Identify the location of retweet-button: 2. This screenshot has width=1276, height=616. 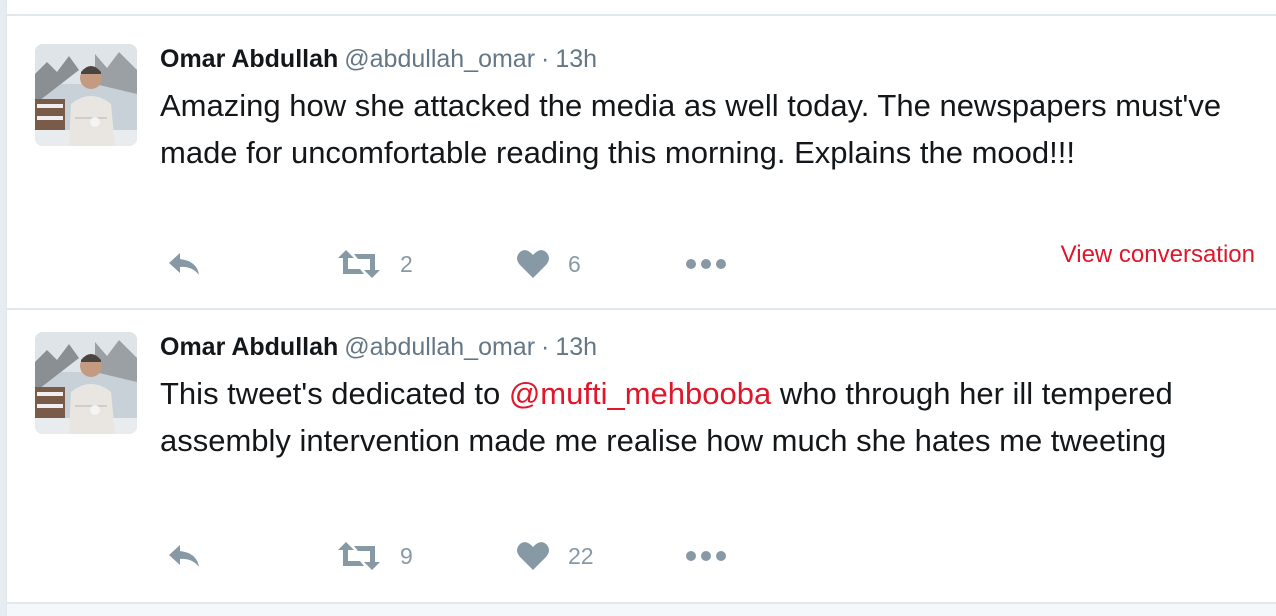
(374, 264).